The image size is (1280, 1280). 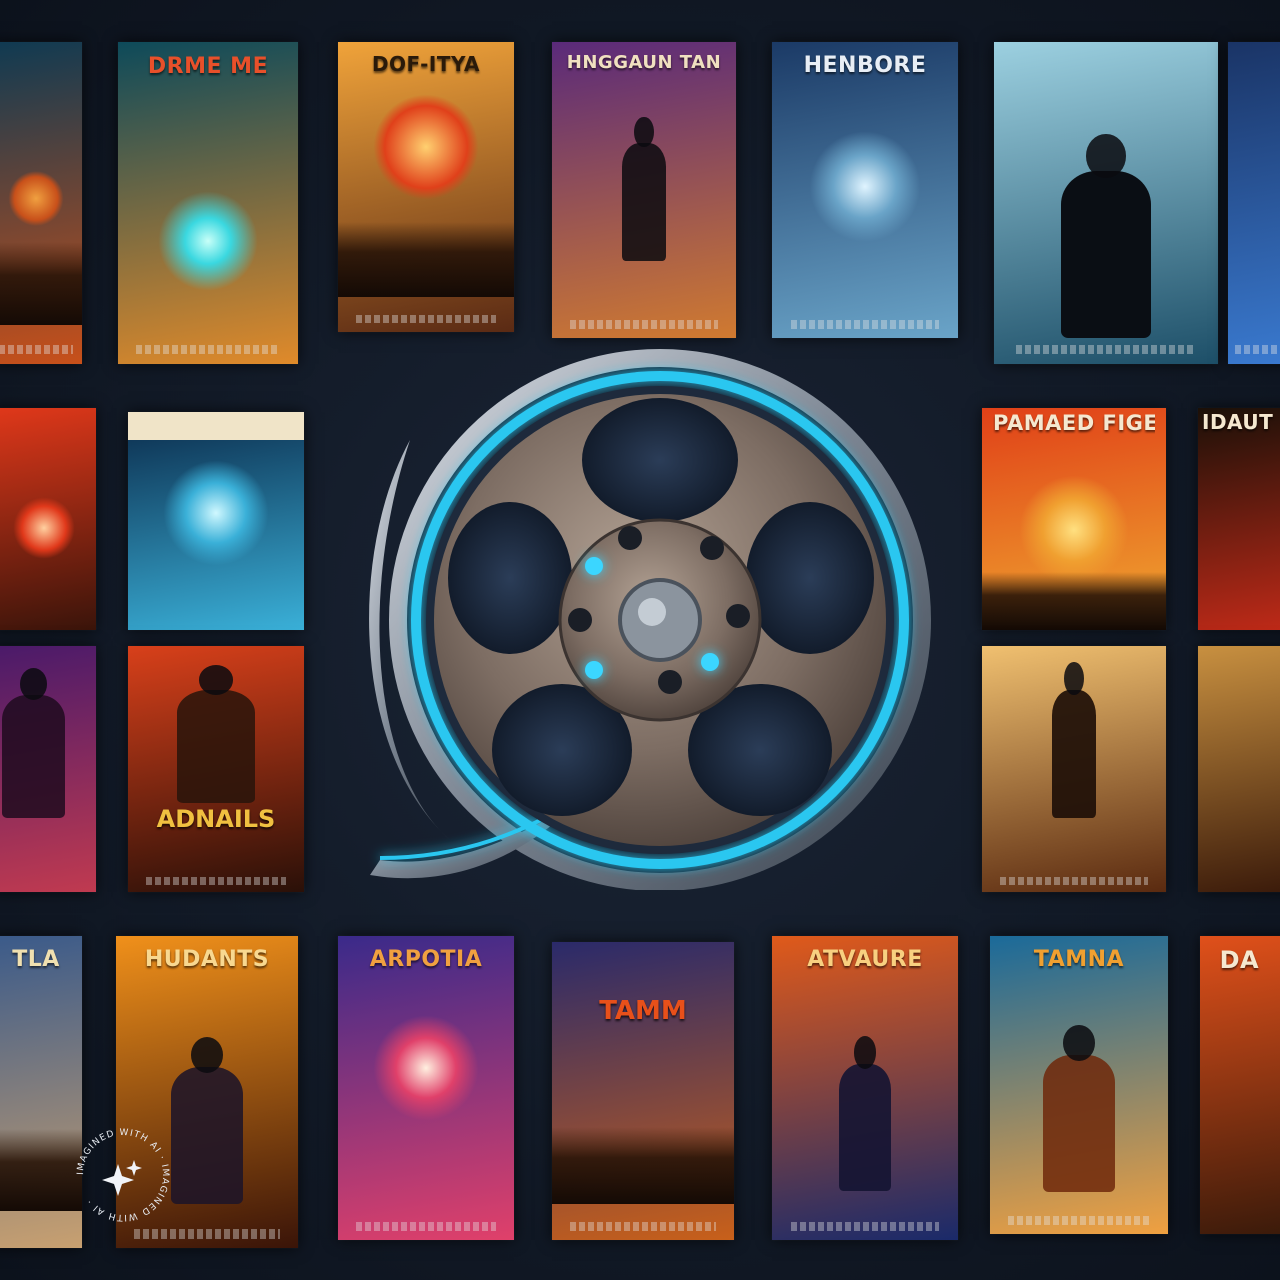 What do you see at coordinates (36, 960) in the screenshot?
I see `poster-title: TLA` at bounding box center [36, 960].